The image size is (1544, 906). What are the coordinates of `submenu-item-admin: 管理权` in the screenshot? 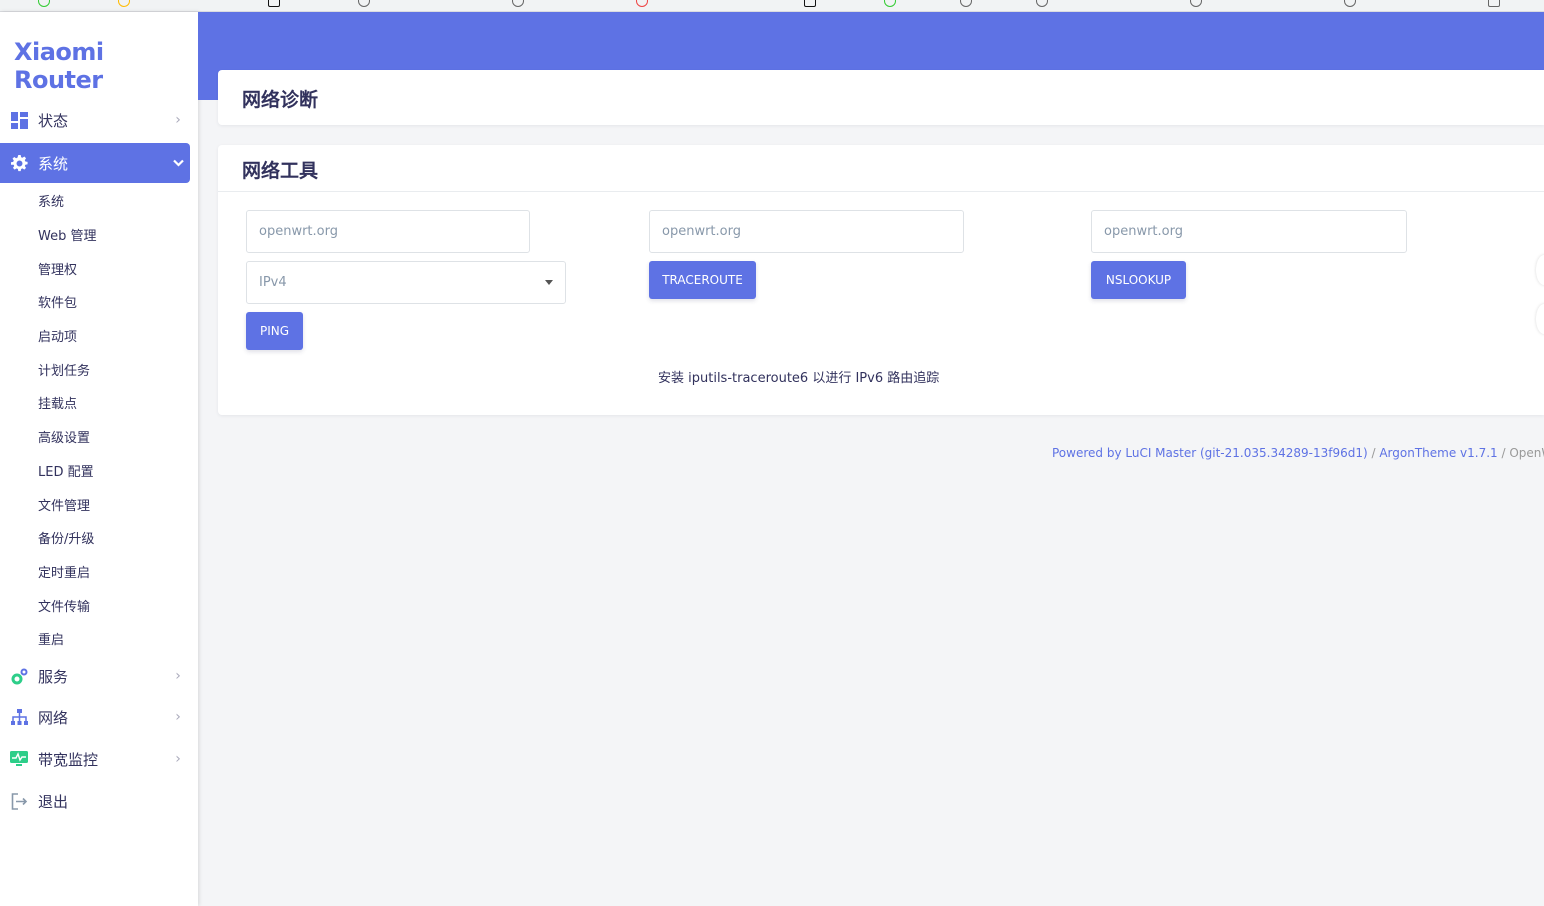 It's located at (57, 268).